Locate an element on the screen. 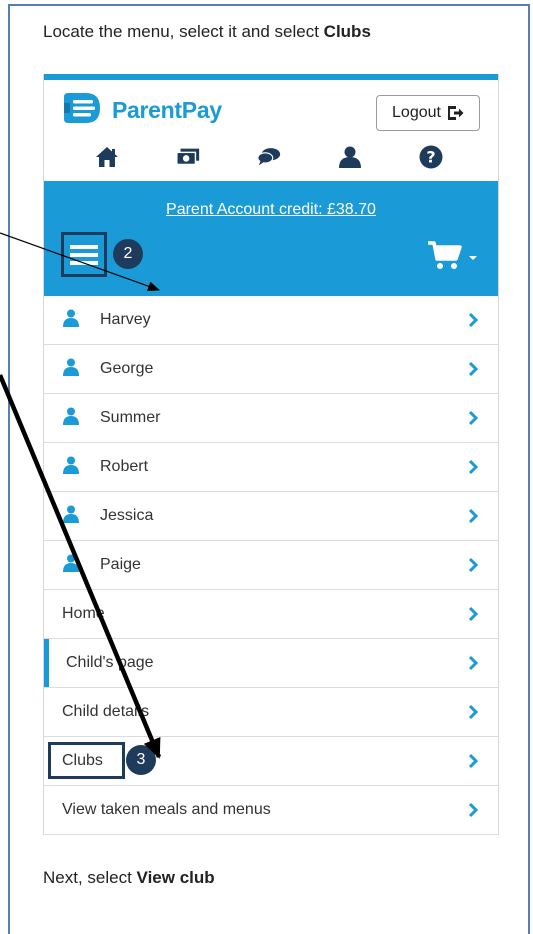 The height and width of the screenshot is (934, 533). menu-item-child-robert: Robert is located at coordinates (271, 467).